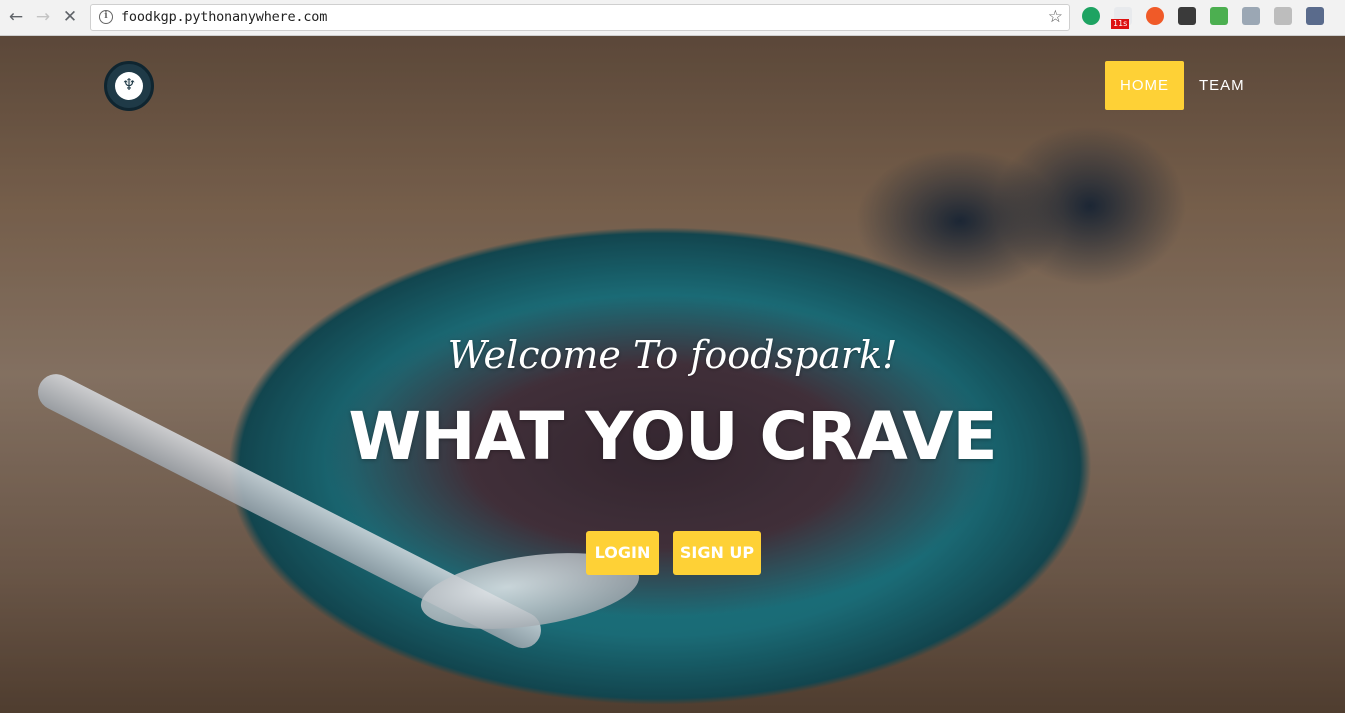 Image resolution: width=1345 pixels, height=713 pixels. What do you see at coordinates (1144, 85) in the screenshot?
I see `nav-home-link: HOME` at bounding box center [1144, 85].